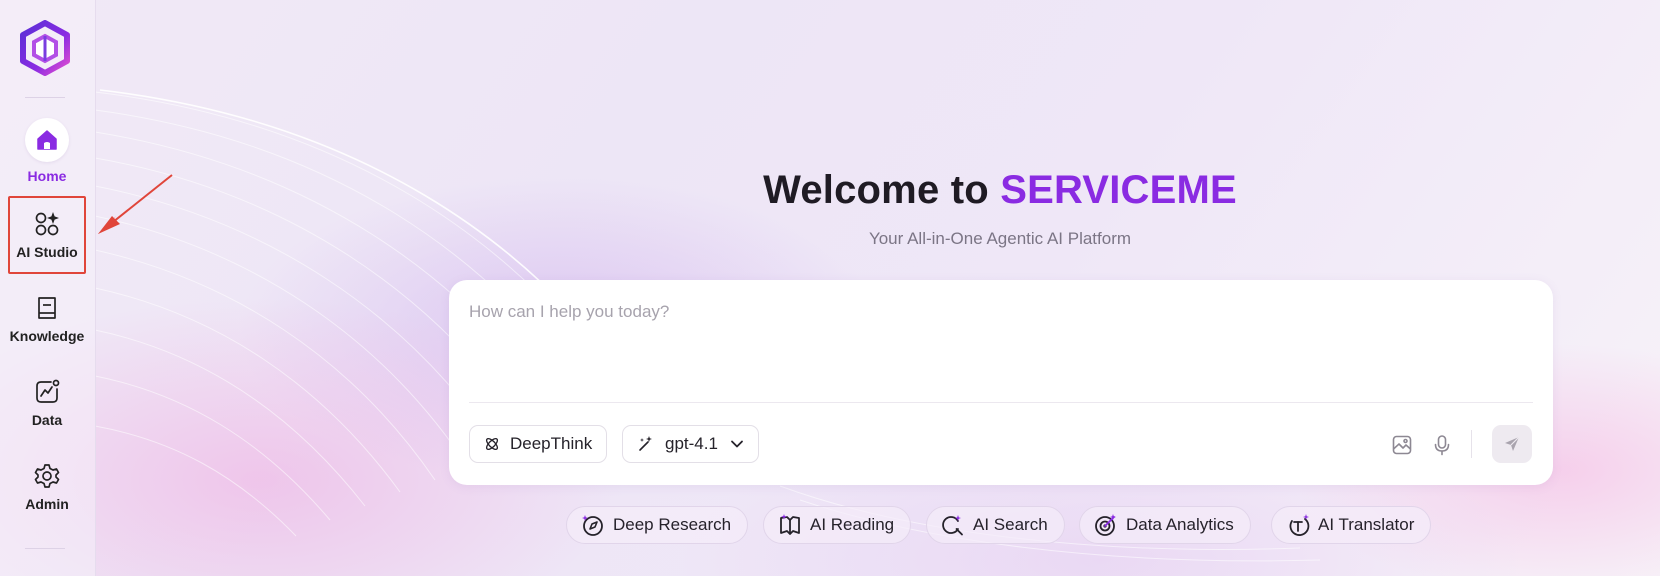 The image size is (1660, 576). I want to click on page-title: Welcome to SERVICEME, so click(1000, 190).